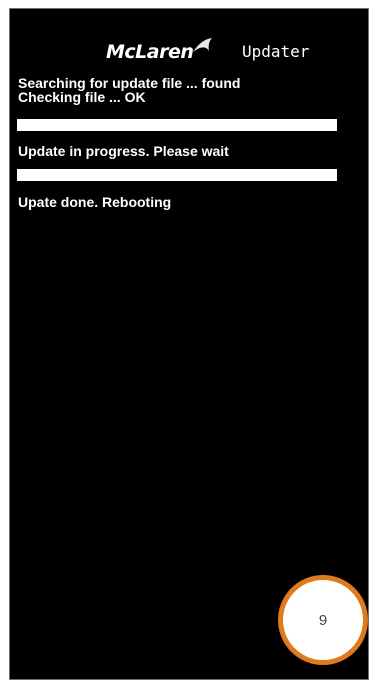  Describe the element at coordinates (203, 45) in the screenshot. I see `mclaren-swoosh-icon` at that location.